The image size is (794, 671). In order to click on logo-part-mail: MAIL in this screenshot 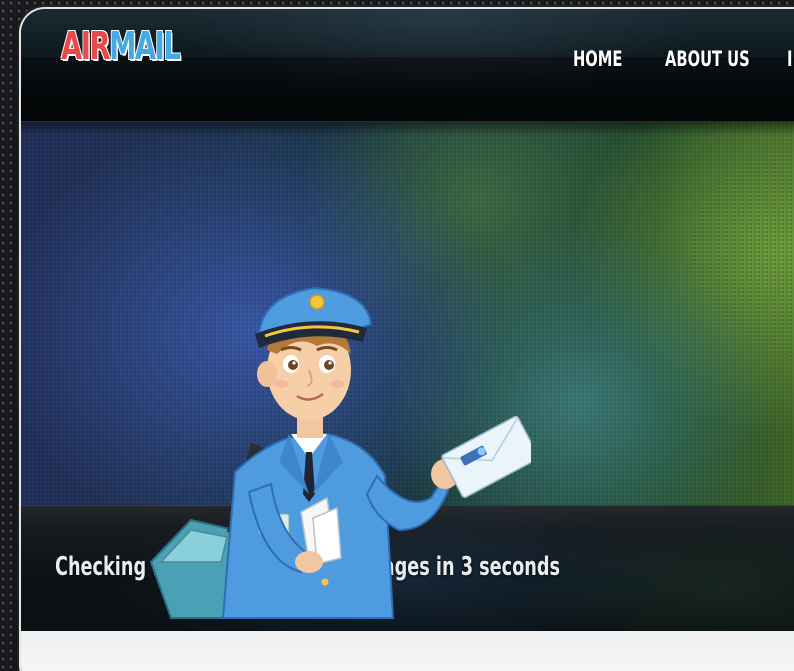, I will do `click(145, 46)`.